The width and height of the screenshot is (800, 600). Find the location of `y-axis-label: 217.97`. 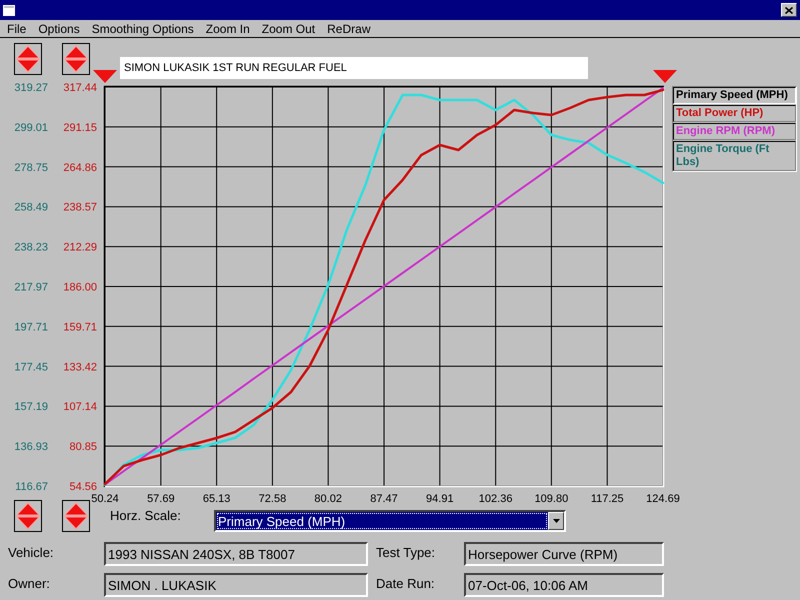

y-axis-label: 217.97 is located at coordinates (31, 288).